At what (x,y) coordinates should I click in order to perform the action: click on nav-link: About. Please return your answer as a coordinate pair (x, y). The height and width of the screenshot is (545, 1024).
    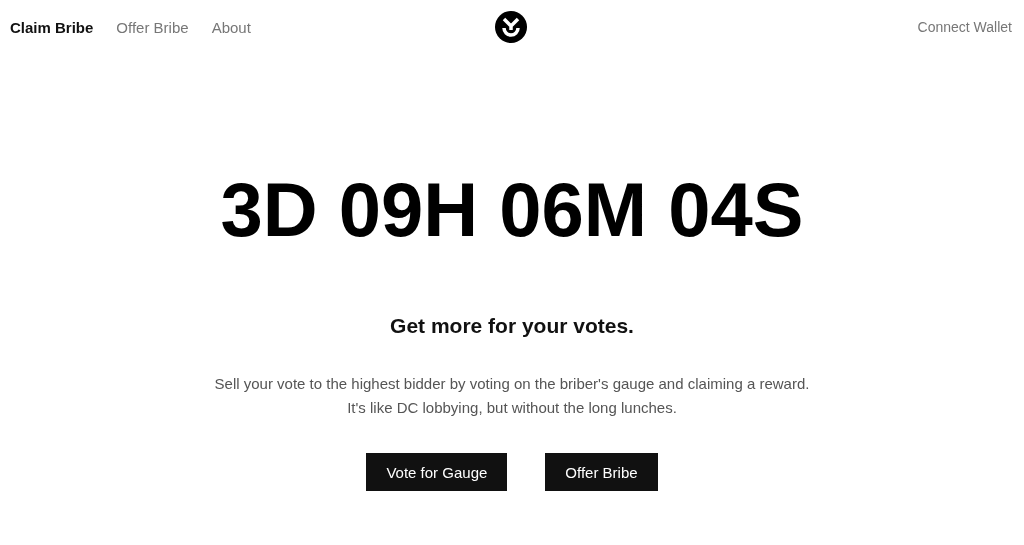
    Looking at the image, I should click on (231, 27).